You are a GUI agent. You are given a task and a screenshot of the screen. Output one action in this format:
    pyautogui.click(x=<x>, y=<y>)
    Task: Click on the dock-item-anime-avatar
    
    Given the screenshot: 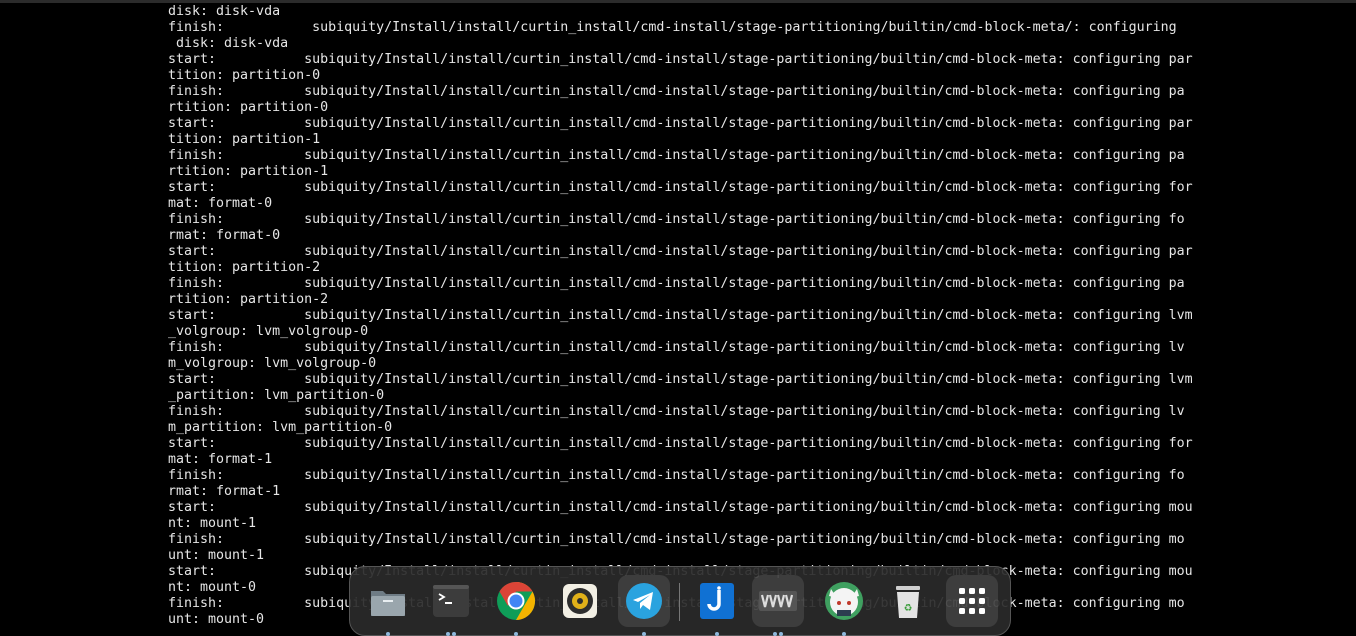 What is the action you would take?
    pyautogui.click(x=844, y=605)
    